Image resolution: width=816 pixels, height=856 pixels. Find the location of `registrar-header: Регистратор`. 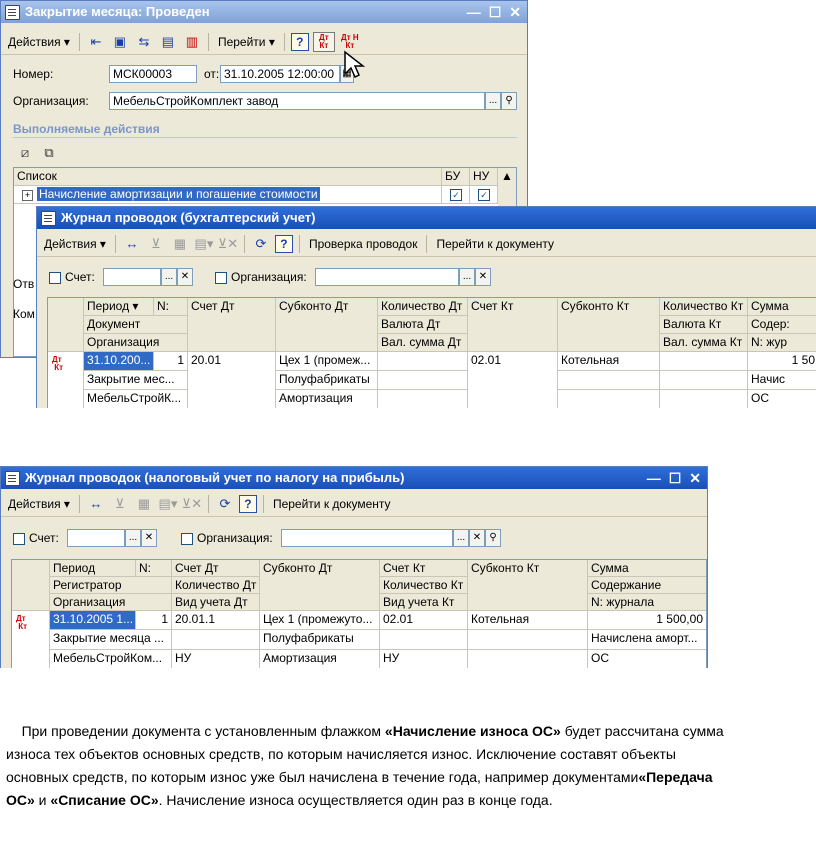

registrar-header: Регистратор is located at coordinates (111, 585).